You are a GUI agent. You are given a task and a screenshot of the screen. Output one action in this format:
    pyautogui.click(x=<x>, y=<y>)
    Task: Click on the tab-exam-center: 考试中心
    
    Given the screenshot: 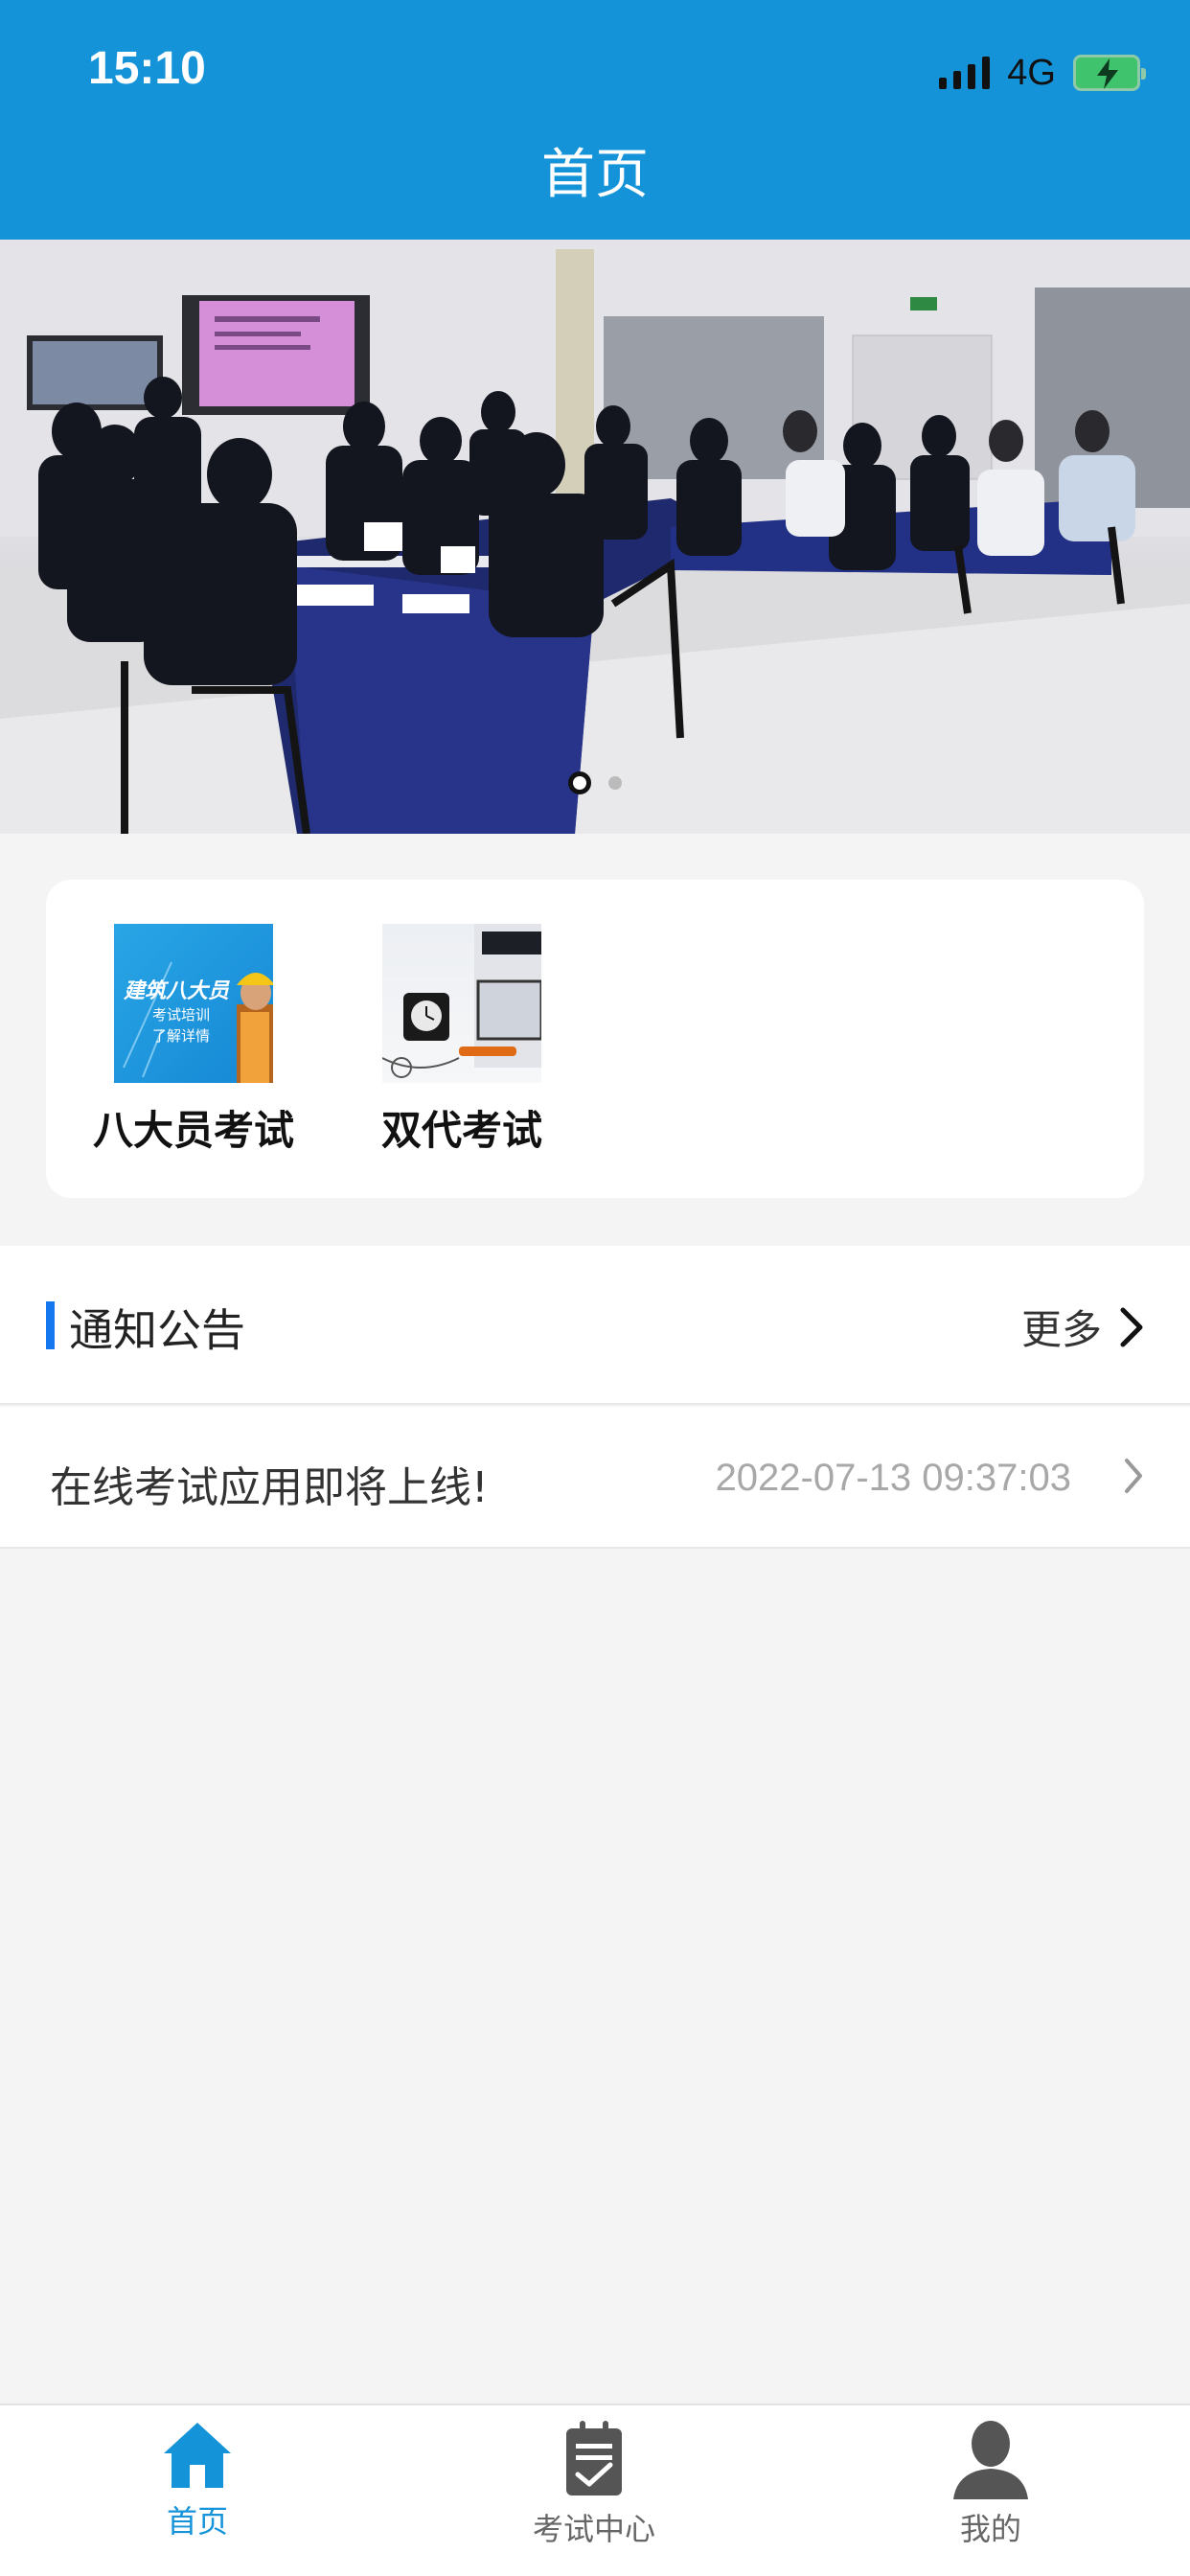 What is the action you would take?
    pyautogui.click(x=594, y=2484)
    